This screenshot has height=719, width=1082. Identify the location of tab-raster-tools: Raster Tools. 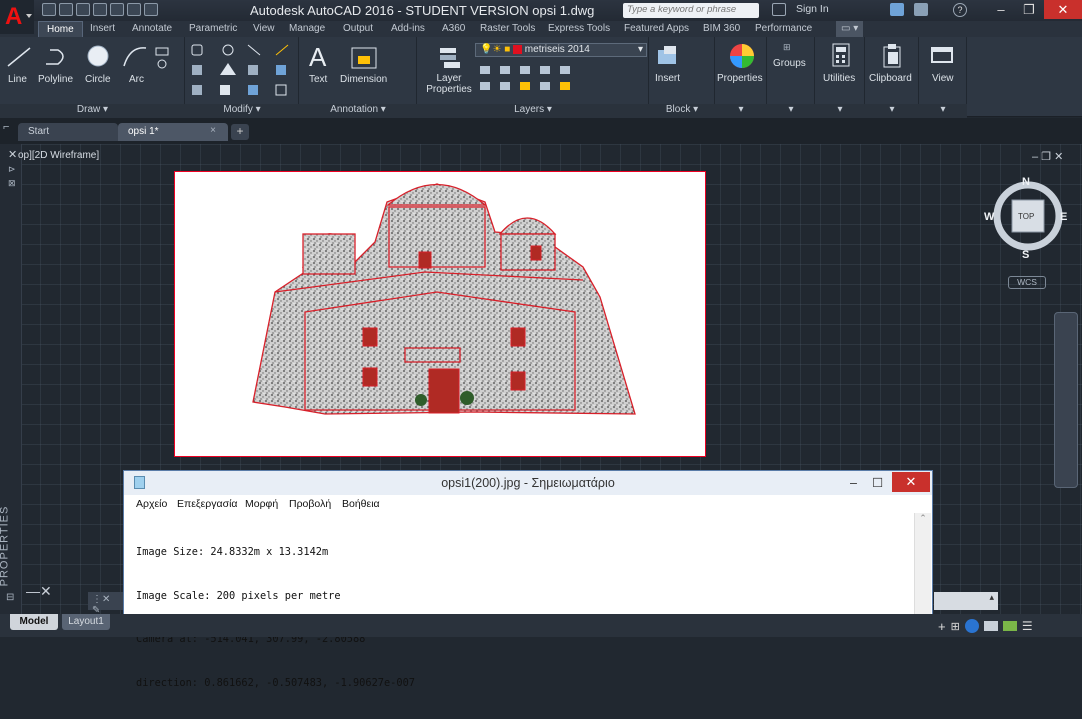
(507, 29).